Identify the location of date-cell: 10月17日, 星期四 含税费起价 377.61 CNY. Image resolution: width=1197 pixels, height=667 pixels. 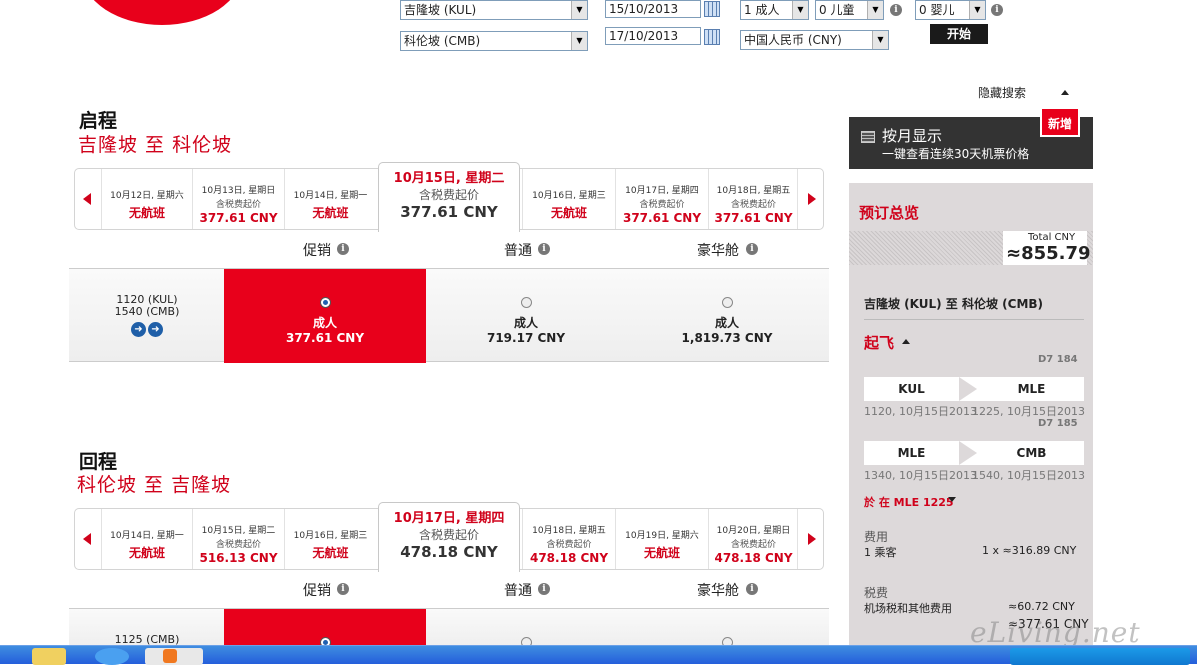
(661, 199).